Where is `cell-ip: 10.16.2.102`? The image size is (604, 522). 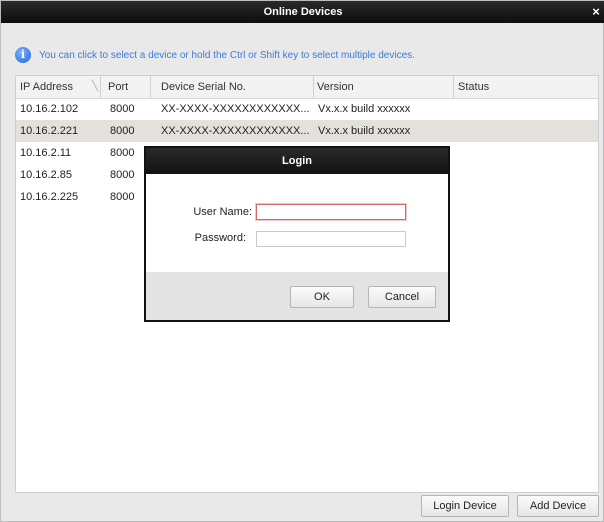
cell-ip: 10.16.2.102 is located at coordinates (49, 109).